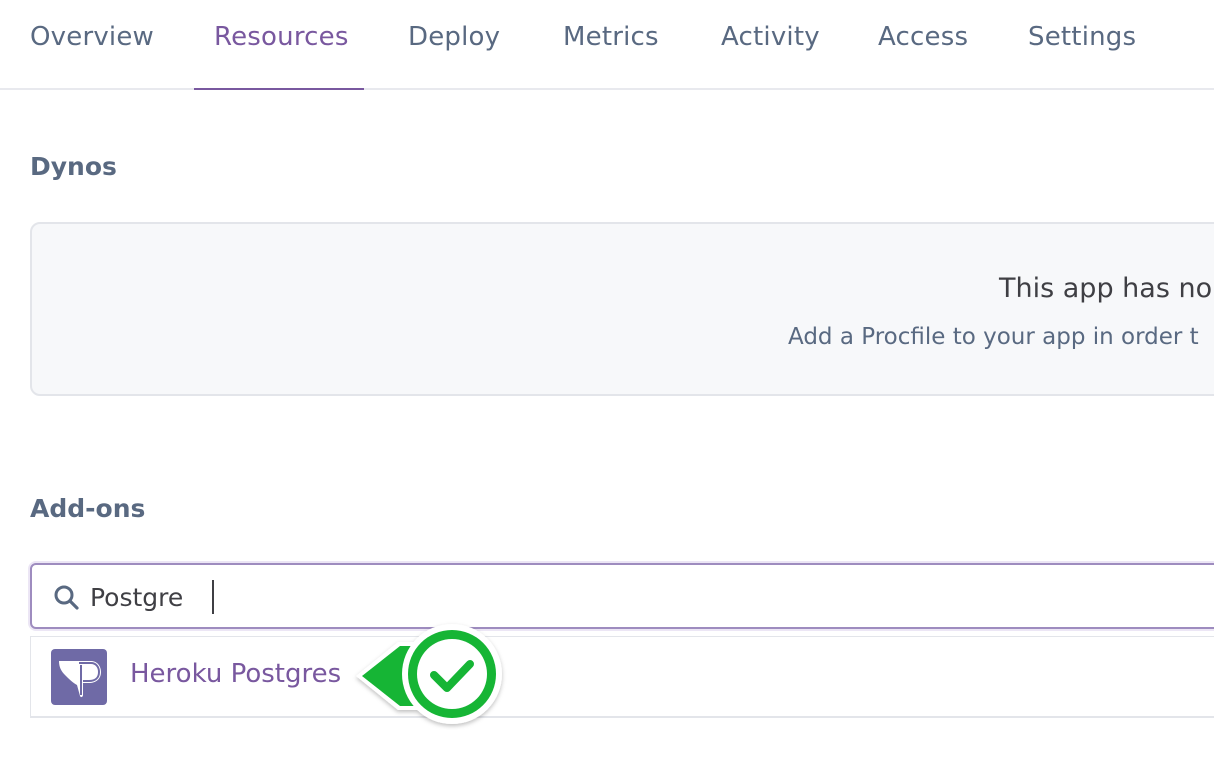  Describe the element at coordinates (611, 45) in the screenshot. I see `tab-metrics: Metrics` at that location.